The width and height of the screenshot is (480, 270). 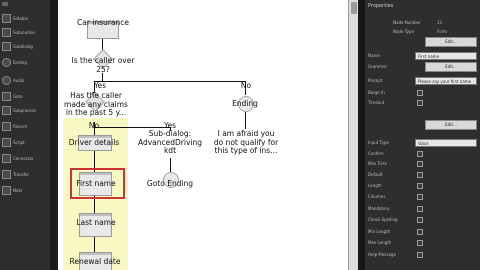 What do you see at coordinates (420, 220) in the screenshot?
I see `check-spelling-checkbox` at bounding box center [420, 220].